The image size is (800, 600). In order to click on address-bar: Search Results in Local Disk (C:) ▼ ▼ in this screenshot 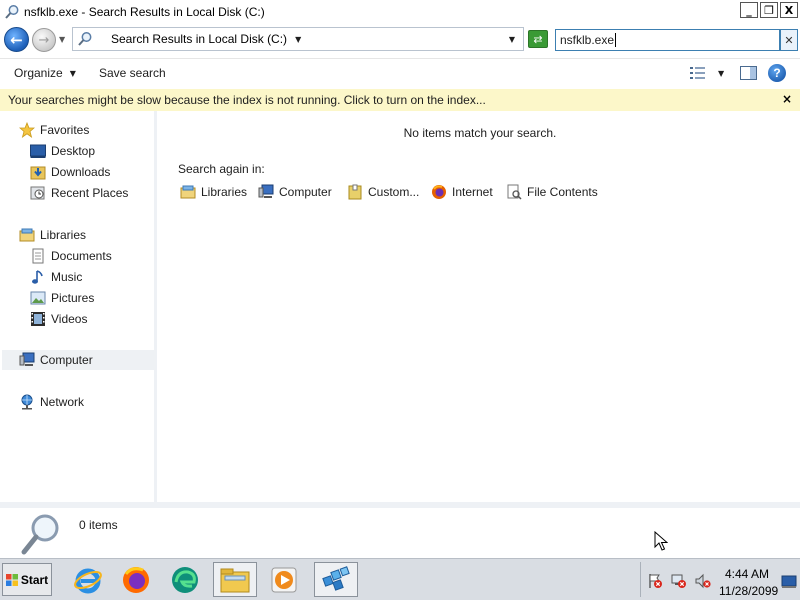, I will do `click(298, 39)`.